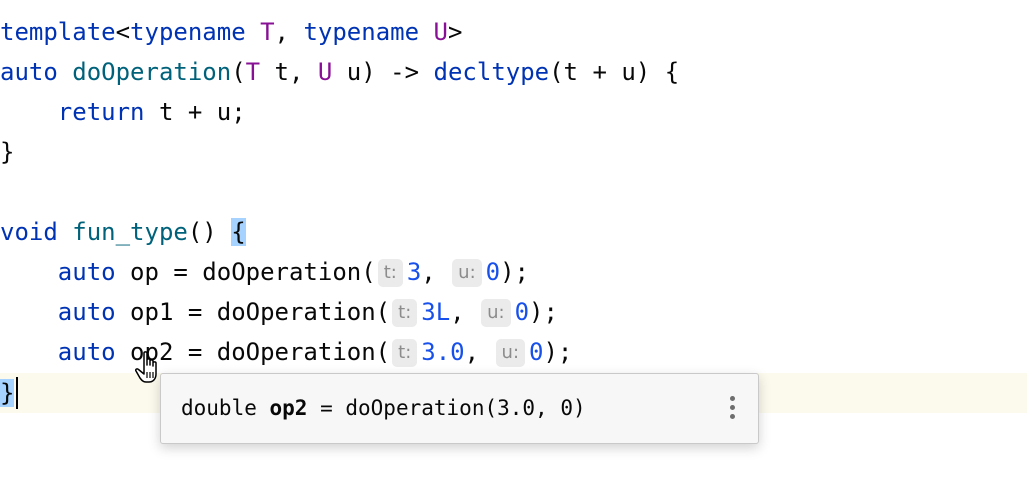  What do you see at coordinates (288, 408) in the screenshot?
I see `popup-variable: op2` at bounding box center [288, 408].